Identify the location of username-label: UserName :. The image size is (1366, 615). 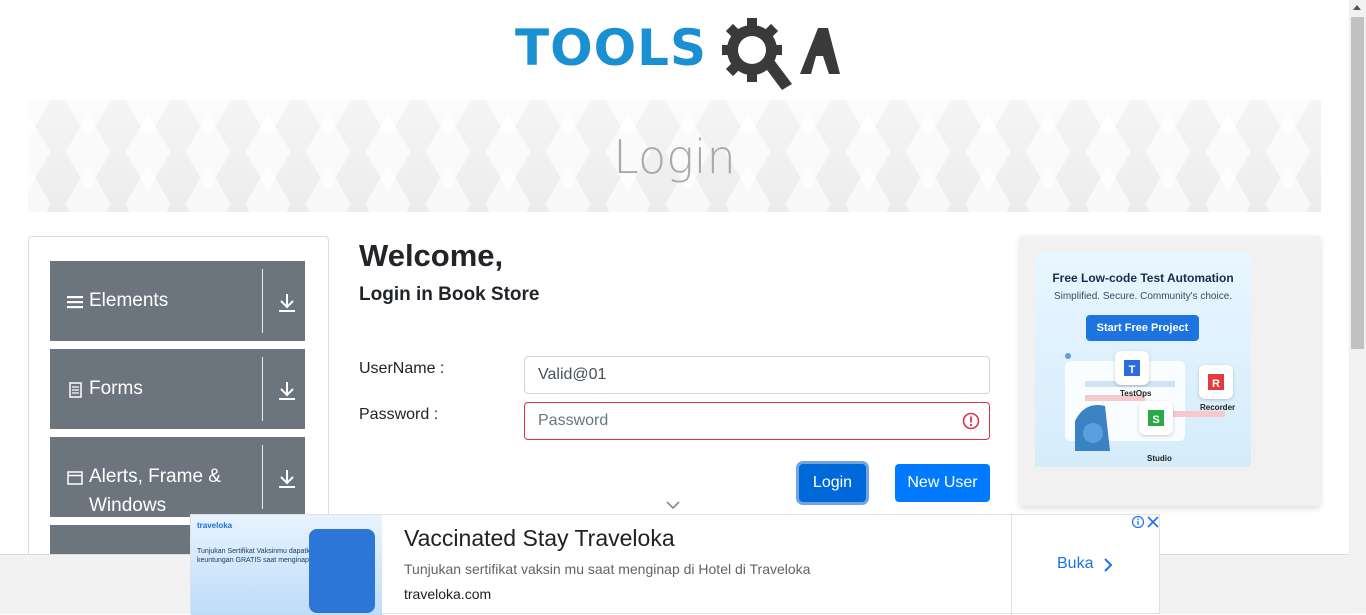
(402, 368).